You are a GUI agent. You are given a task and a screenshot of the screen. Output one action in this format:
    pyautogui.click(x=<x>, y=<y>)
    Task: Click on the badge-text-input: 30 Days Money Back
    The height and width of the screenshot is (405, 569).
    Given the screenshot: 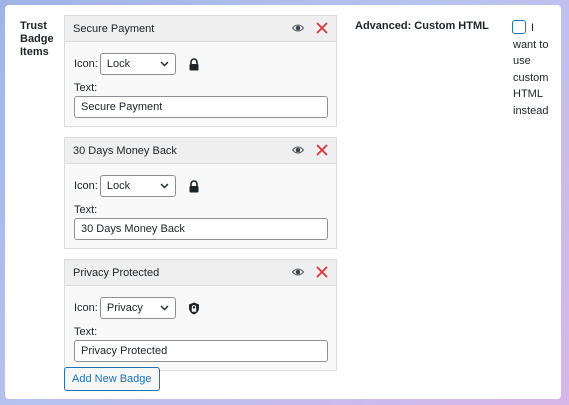 What is the action you would take?
    pyautogui.click(x=201, y=229)
    